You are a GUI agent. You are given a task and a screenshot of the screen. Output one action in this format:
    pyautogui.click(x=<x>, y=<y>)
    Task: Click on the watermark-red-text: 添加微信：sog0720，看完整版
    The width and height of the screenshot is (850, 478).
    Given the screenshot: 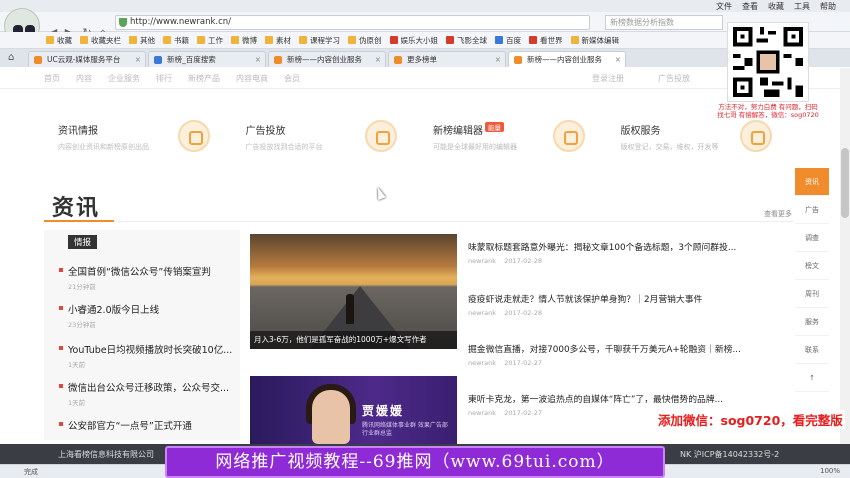 What is the action you would take?
    pyautogui.click(x=750, y=419)
    